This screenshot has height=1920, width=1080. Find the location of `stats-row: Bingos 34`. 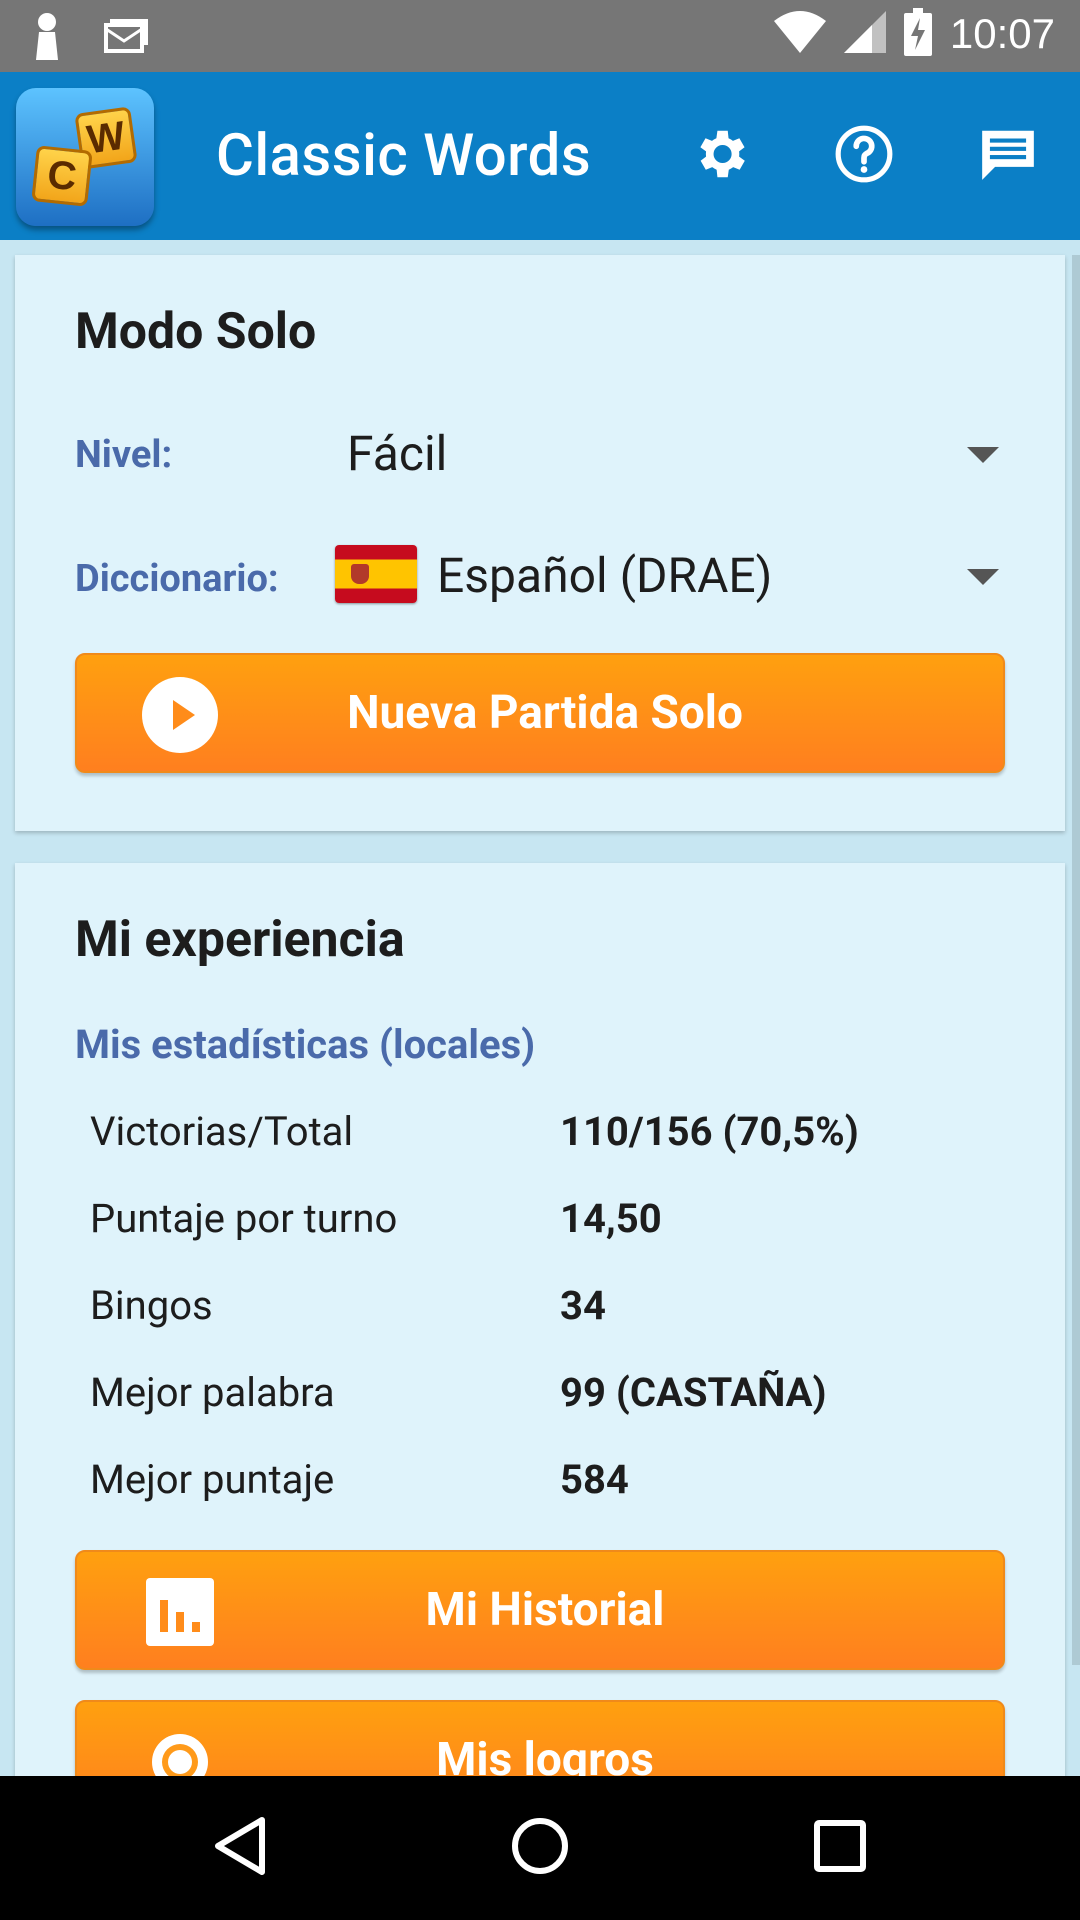

stats-row: Bingos 34 is located at coordinates (540, 1312).